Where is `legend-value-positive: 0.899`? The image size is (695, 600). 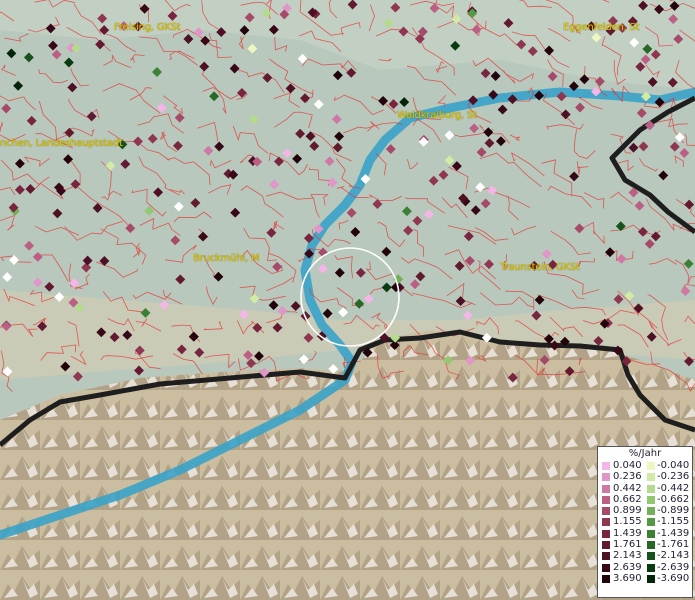
legend-value-positive: 0.899 is located at coordinates (627, 511).